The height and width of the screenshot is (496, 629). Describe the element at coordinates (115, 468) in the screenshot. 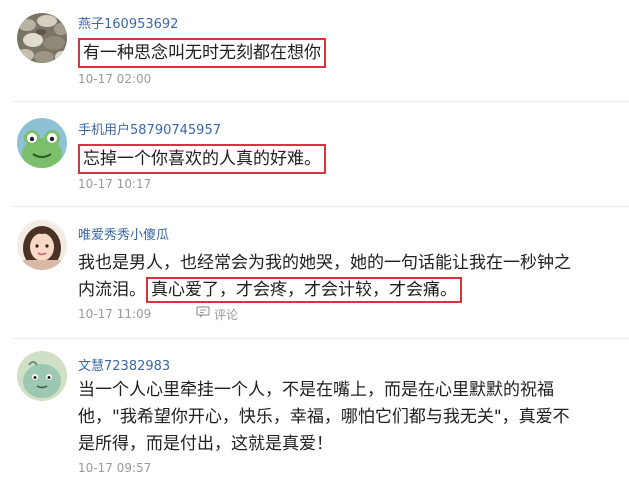

I see `timestamp: 10-17 09:57` at that location.